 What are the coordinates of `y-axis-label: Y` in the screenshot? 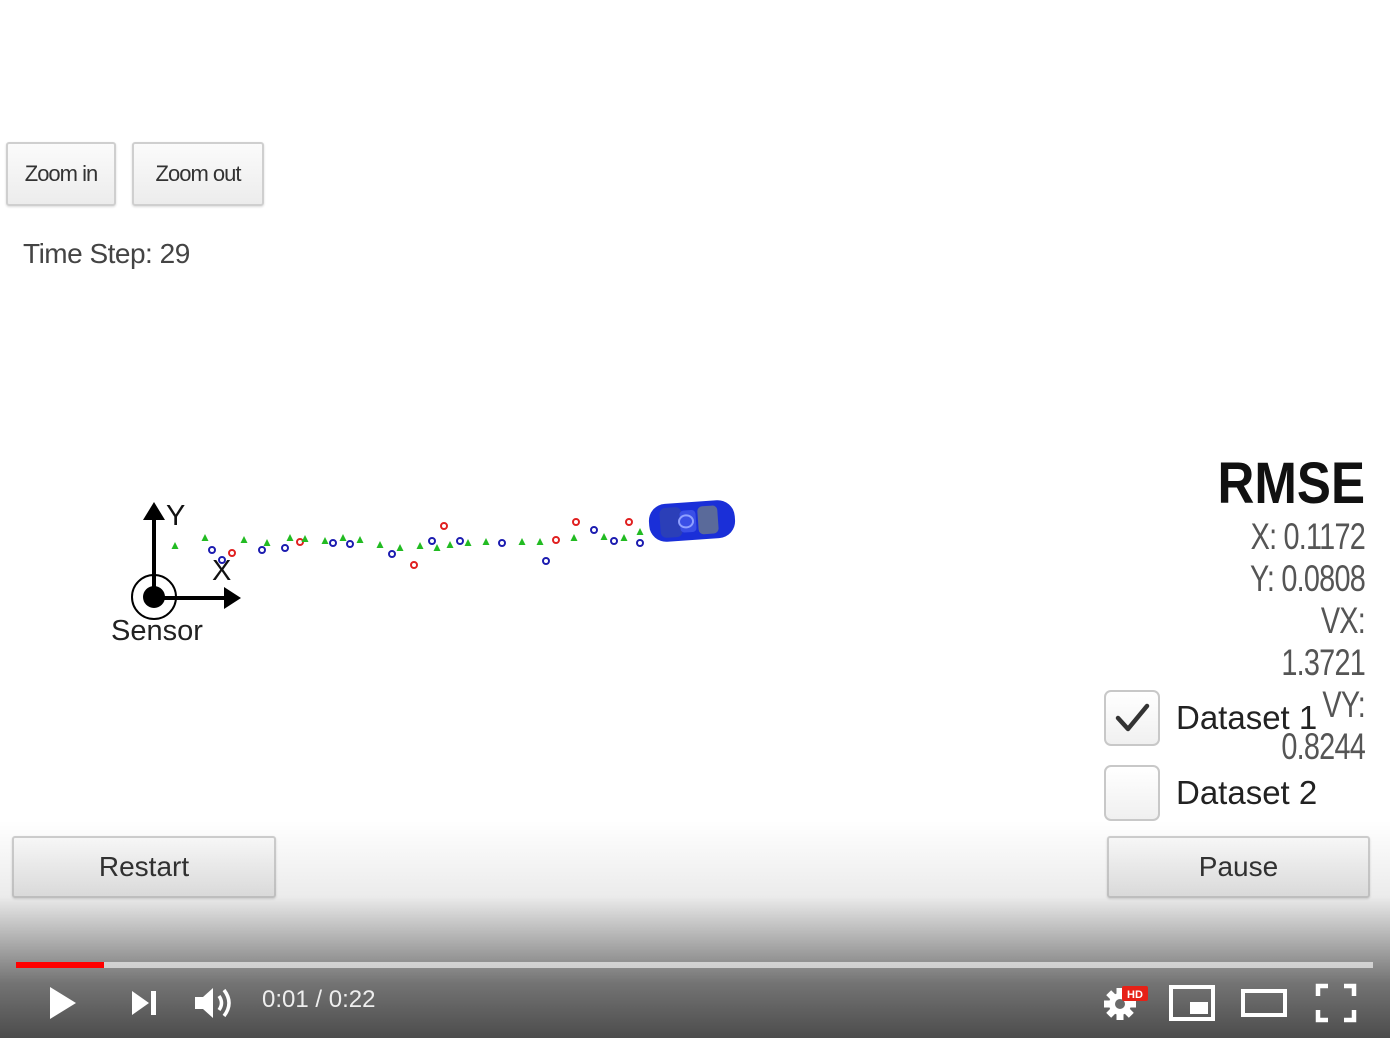 It's located at (176, 516).